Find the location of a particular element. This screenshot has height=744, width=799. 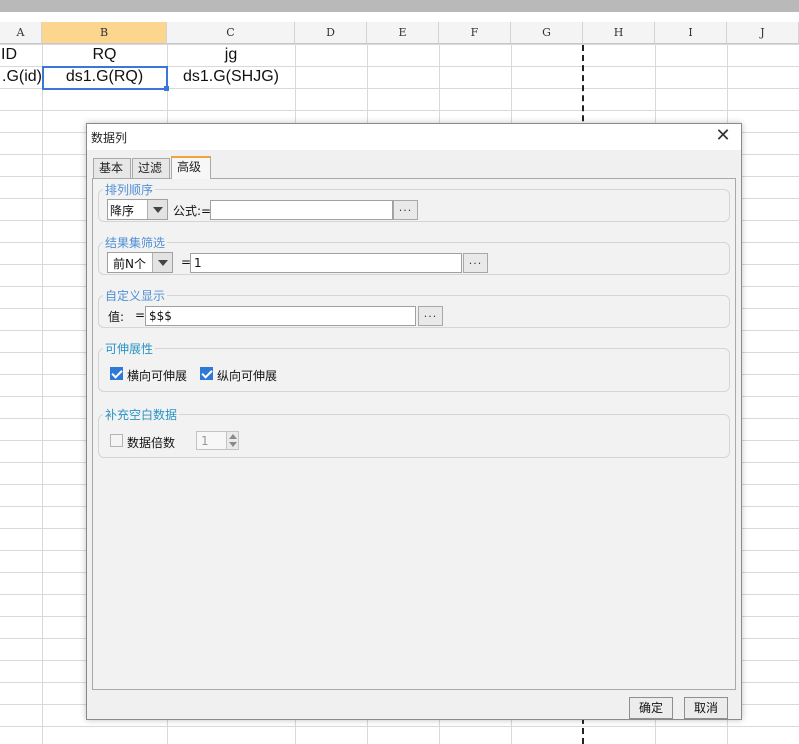

cancel-button: 取消 is located at coordinates (706, 708).